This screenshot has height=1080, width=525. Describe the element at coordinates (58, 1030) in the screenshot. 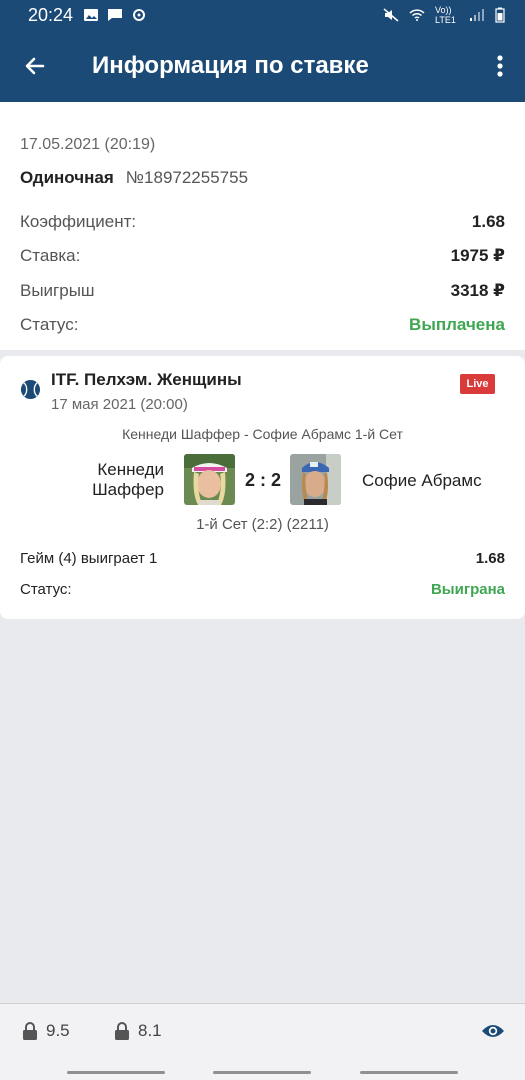

I see `left-indicator-value: 9.5` at that location.